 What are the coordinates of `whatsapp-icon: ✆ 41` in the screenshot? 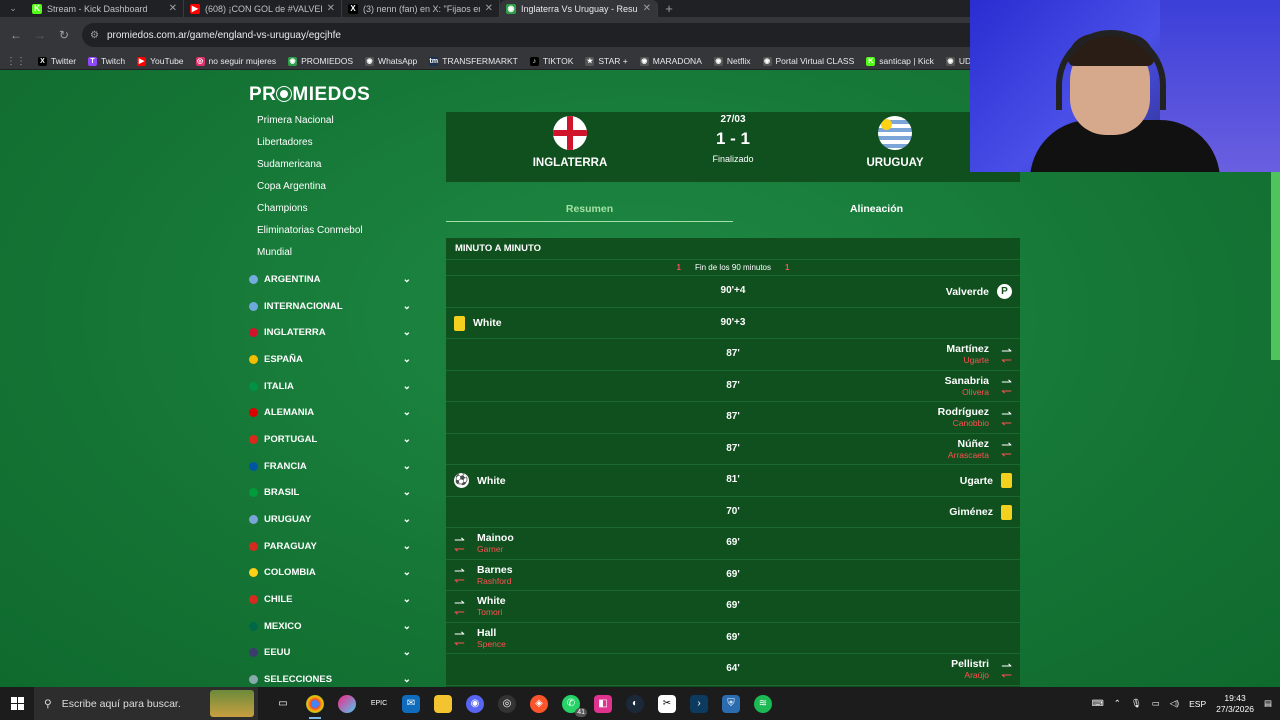 It's located at (574, 705).